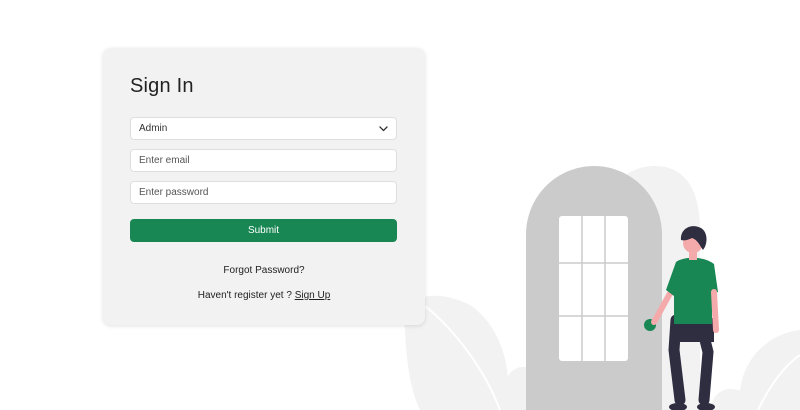 The height and width of the screenshot is (410, 800). What do you see at coordinates (593, 288) in the screenshot?
I see `door-window` at bounding box center [593, 288].